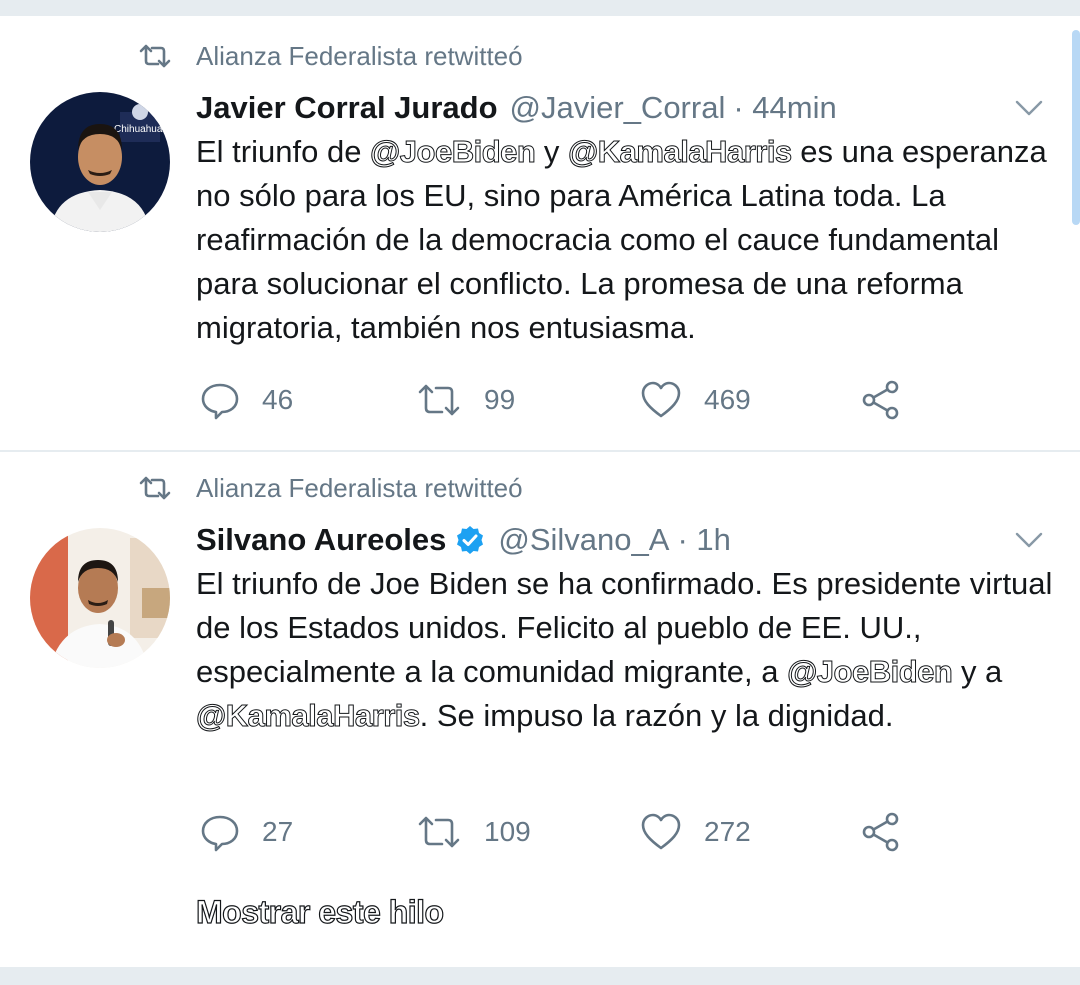 This screenshot has height=985, width=1080. I want to click on text-segment: y, so click(552, 151).